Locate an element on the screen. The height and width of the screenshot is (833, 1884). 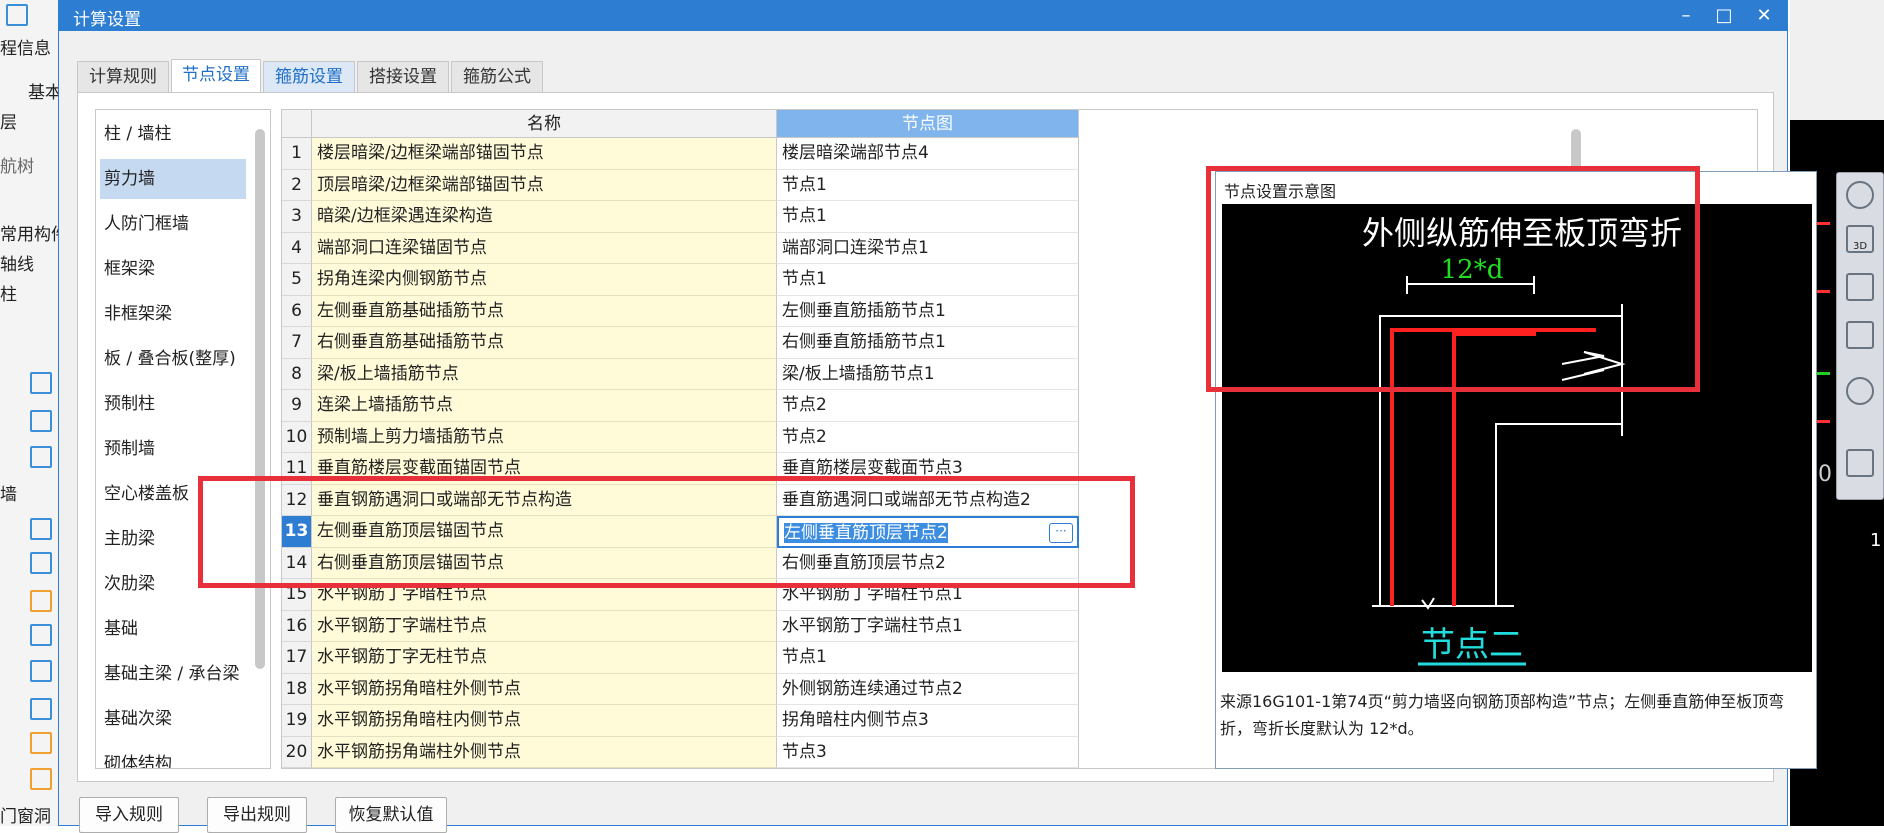
export-rules-button: 导出规则 is located at coordinates (257, 815).